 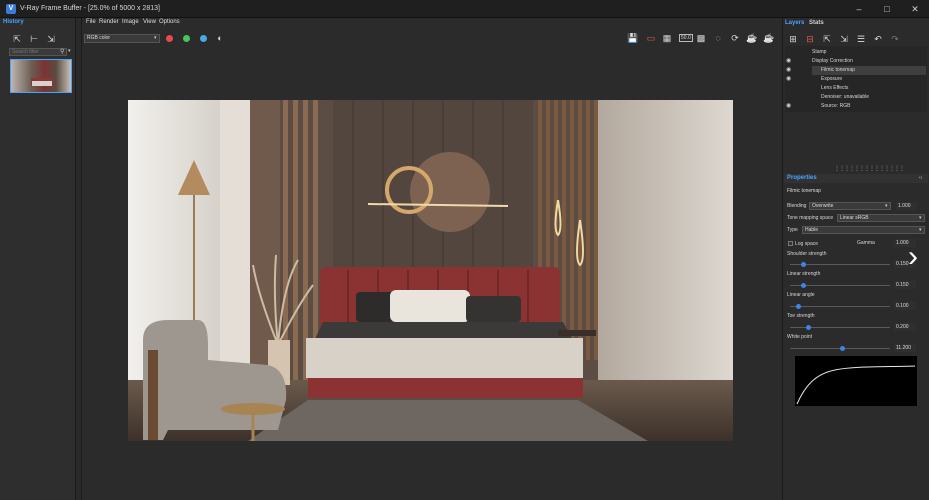 What do you see at coordinates (905, 306) in the screenshot?
I see `linear-angle-field: 0.100` at bounding box center [905, 306].